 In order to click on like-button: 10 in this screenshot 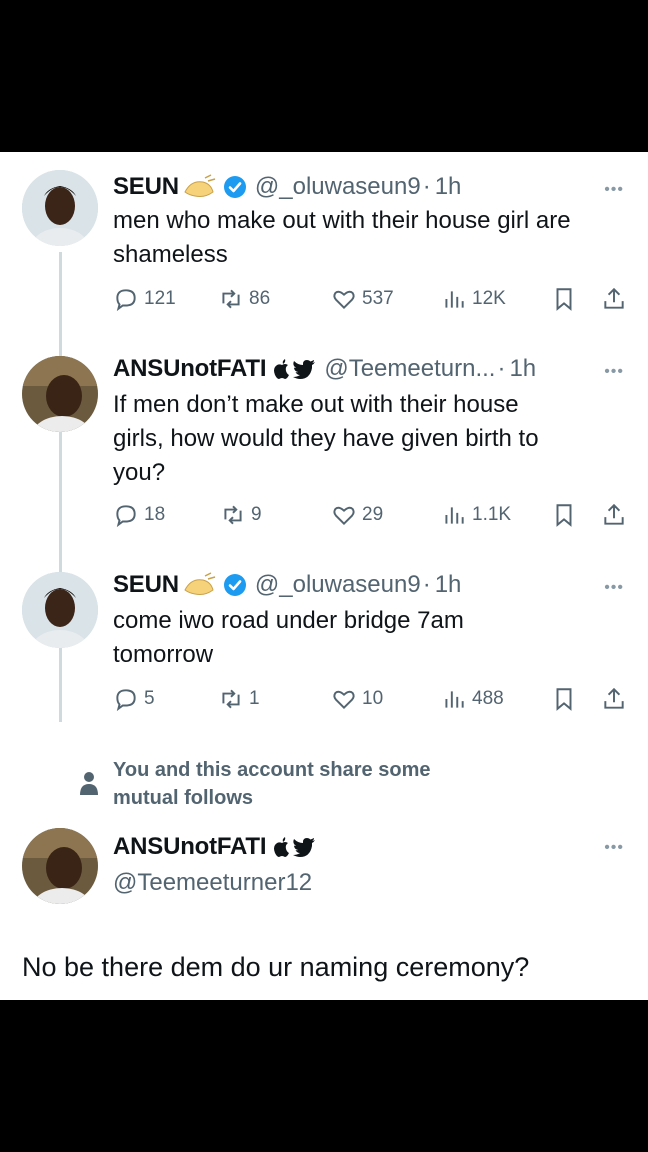, I will do `click(357, 699)`.